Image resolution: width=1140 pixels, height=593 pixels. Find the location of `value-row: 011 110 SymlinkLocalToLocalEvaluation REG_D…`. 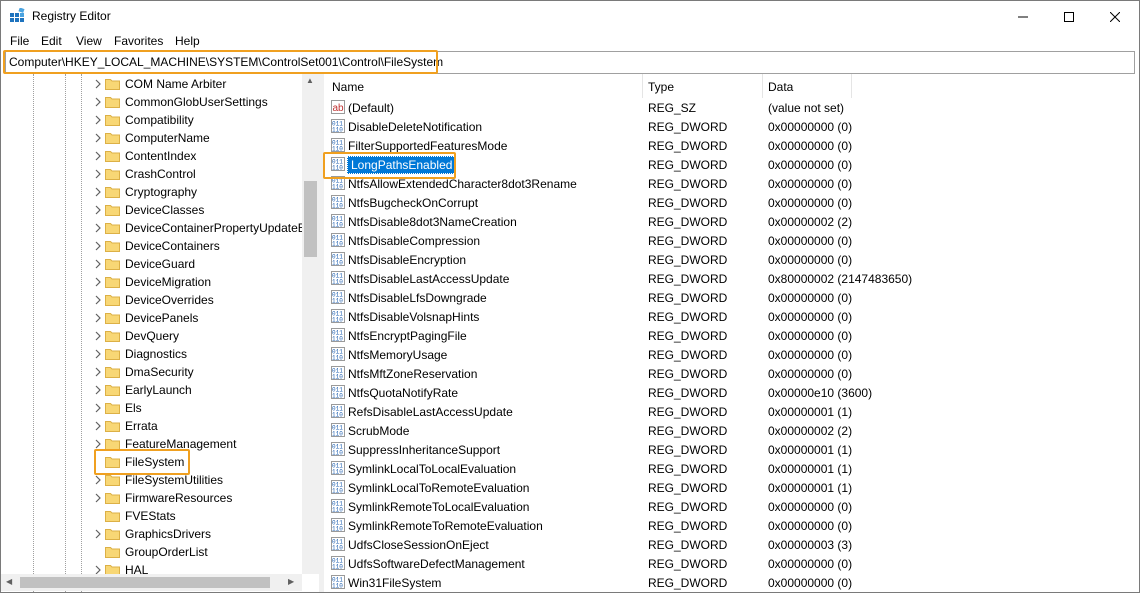

value-row: 011 110 SymlinkLocalToLocalEvaluation REG_D… is located at coordinates (731, 468).